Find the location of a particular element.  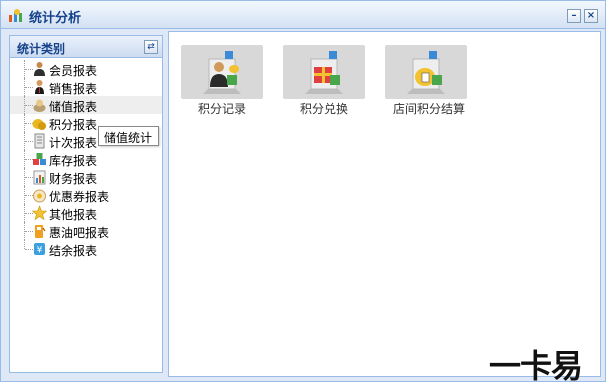

star-icon is located at coordinates (39, 213).